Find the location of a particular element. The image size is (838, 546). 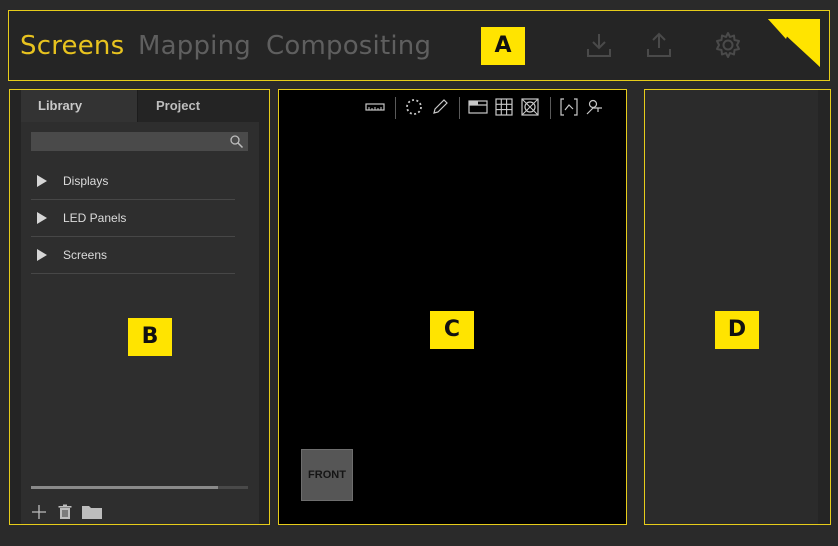

horizontal-scrollbar is located at coordinates (139, 487).